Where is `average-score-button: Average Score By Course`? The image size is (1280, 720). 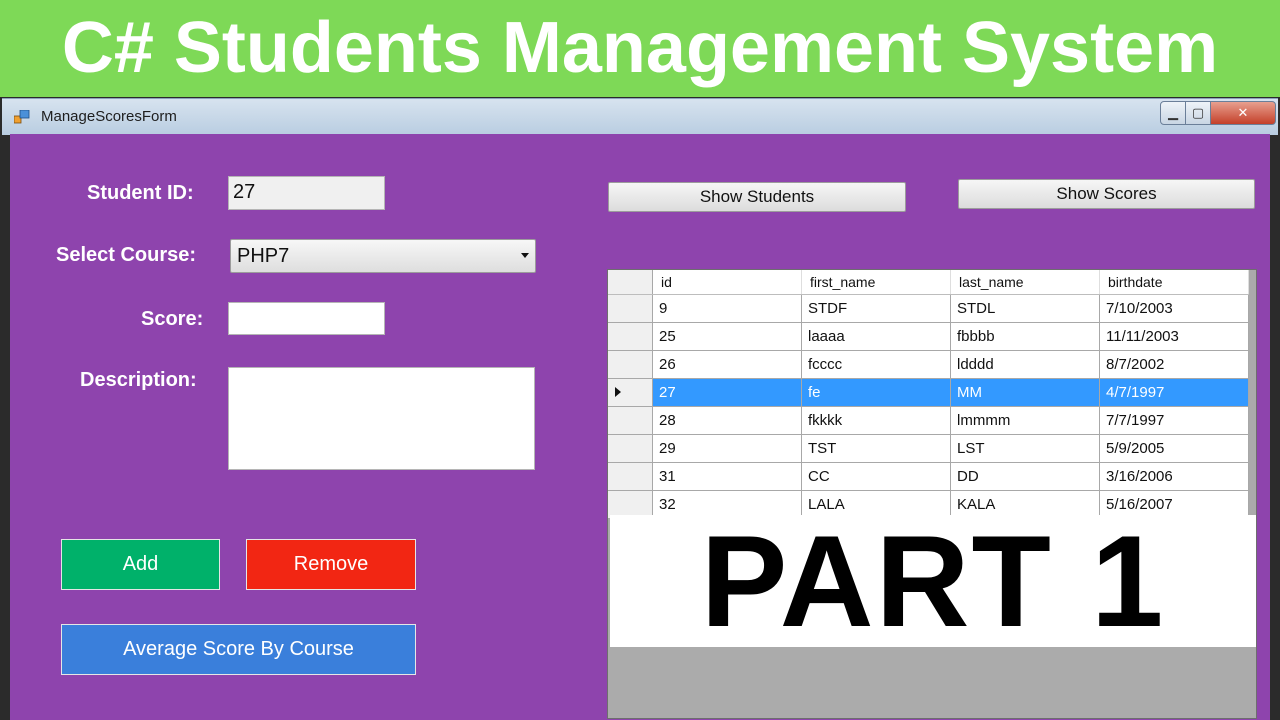
average-score-button: Average Score By Course is located at coordinates (238, 649).